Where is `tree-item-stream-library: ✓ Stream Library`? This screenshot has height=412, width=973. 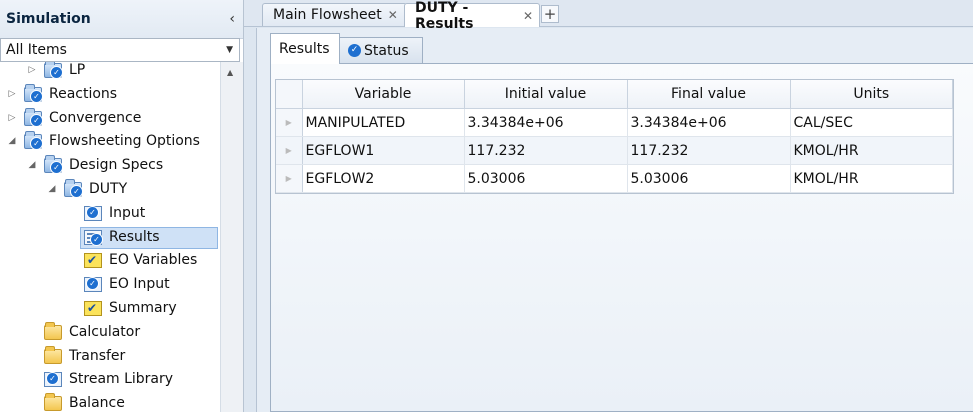
tree-item-stream-library: ✓ Stream Library is located at coordinates (110, 380).